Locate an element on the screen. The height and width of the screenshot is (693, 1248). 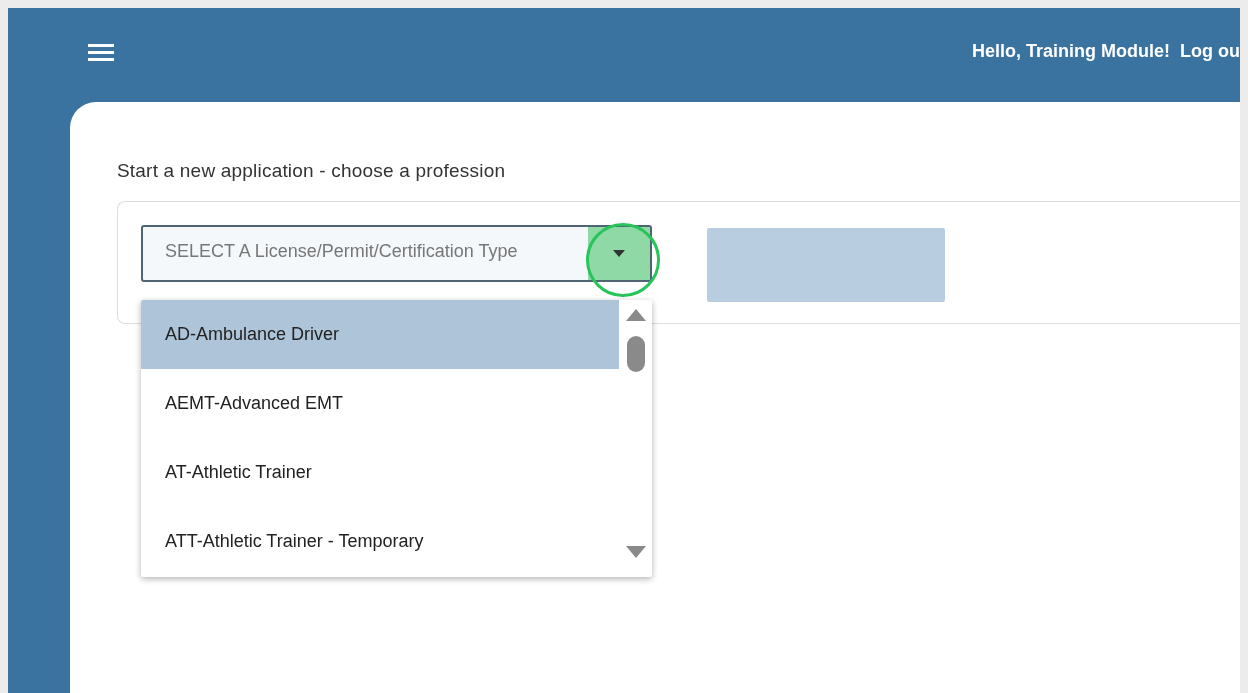
option-item: AT-Athletic Trainer is located at coordinates (380, 472).